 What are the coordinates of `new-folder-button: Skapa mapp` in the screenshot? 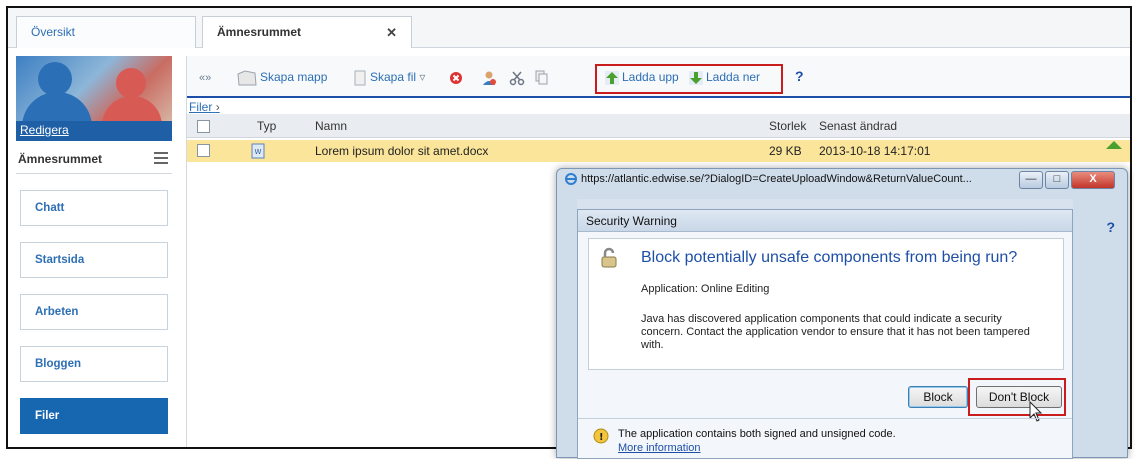 It's located at (282, 78).